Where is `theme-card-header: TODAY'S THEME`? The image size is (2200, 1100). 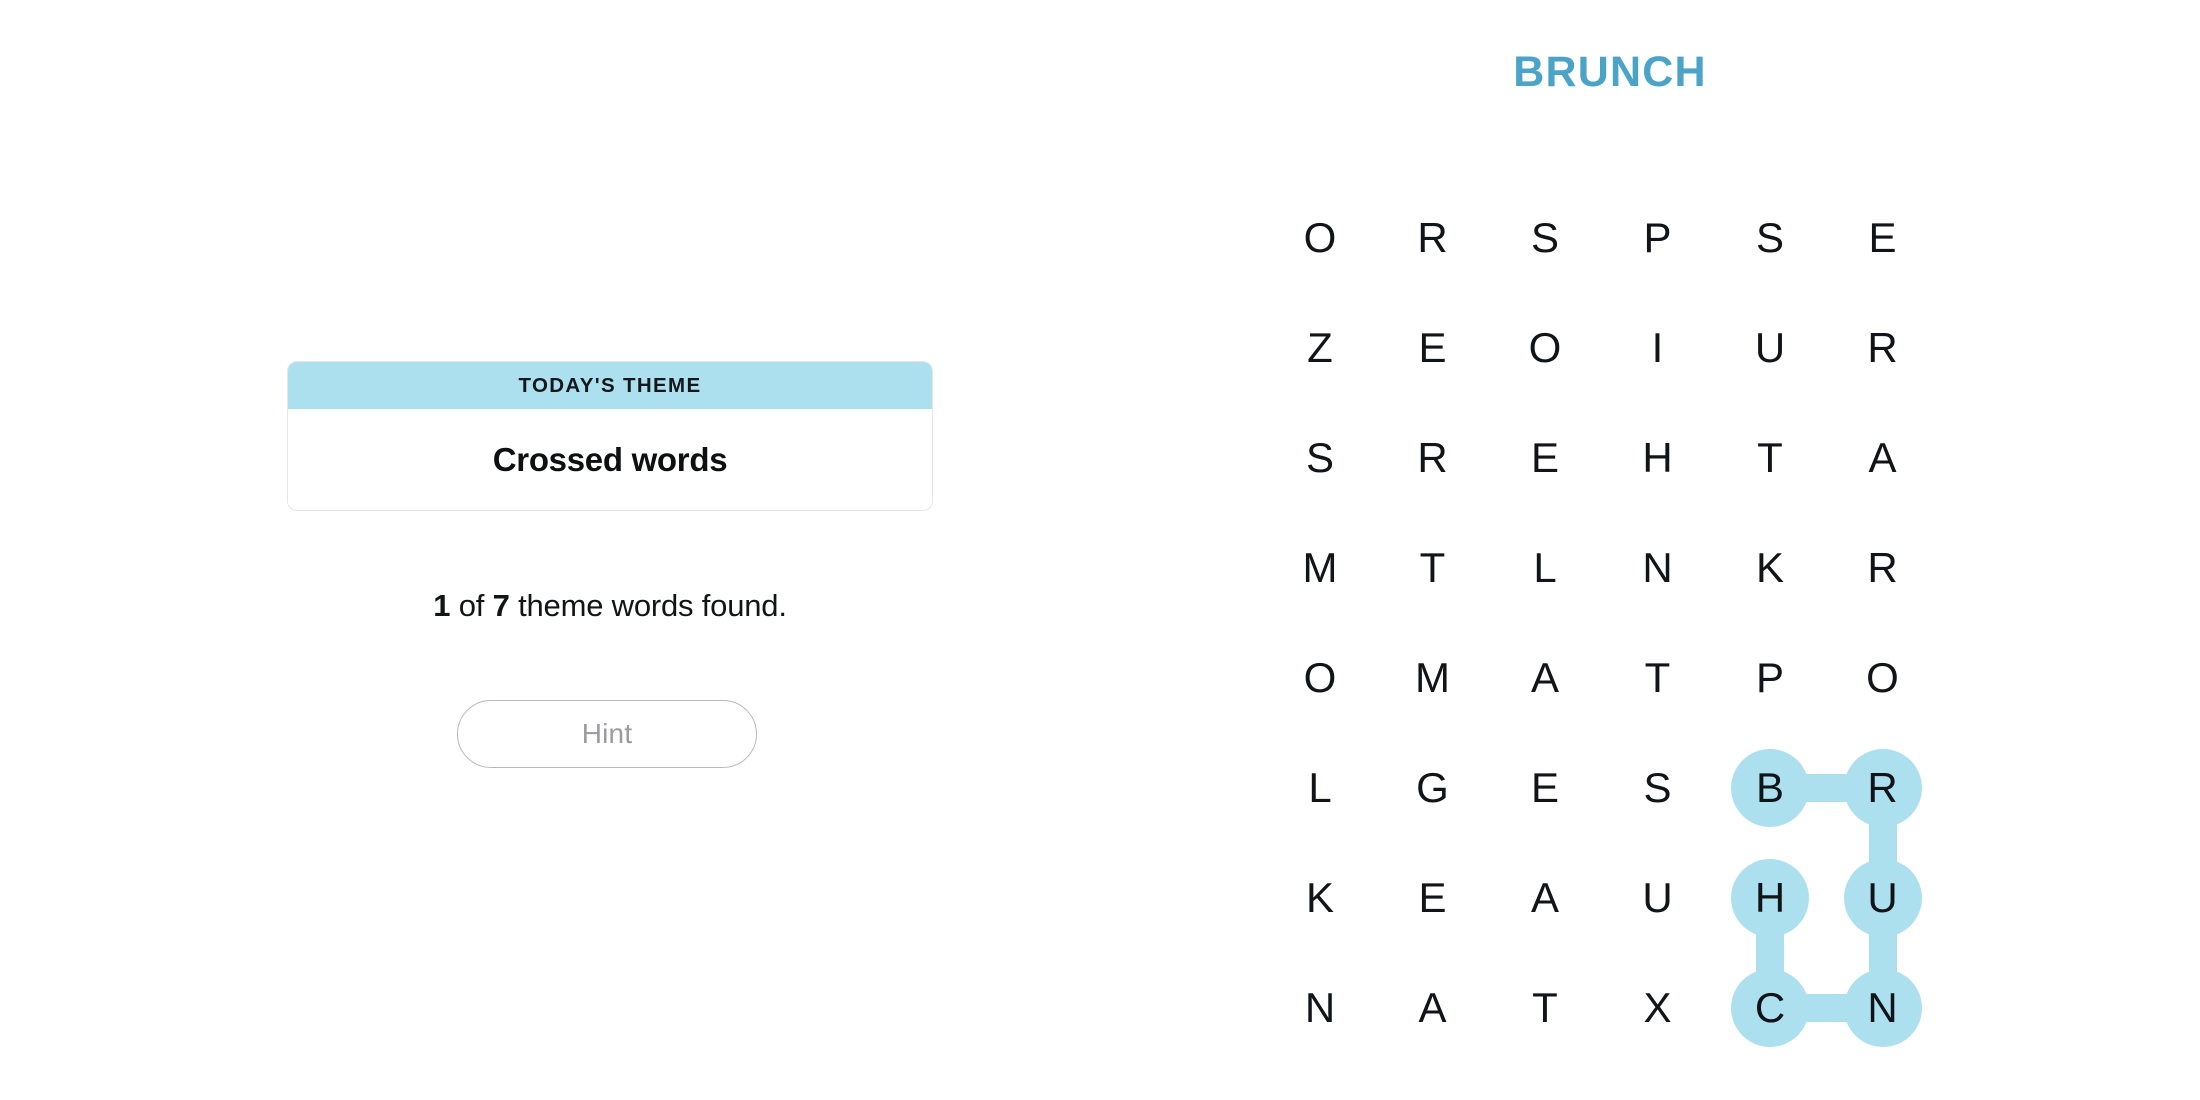 theme-card-header: TODAY'S THEME is located at coordinates (610, 385).